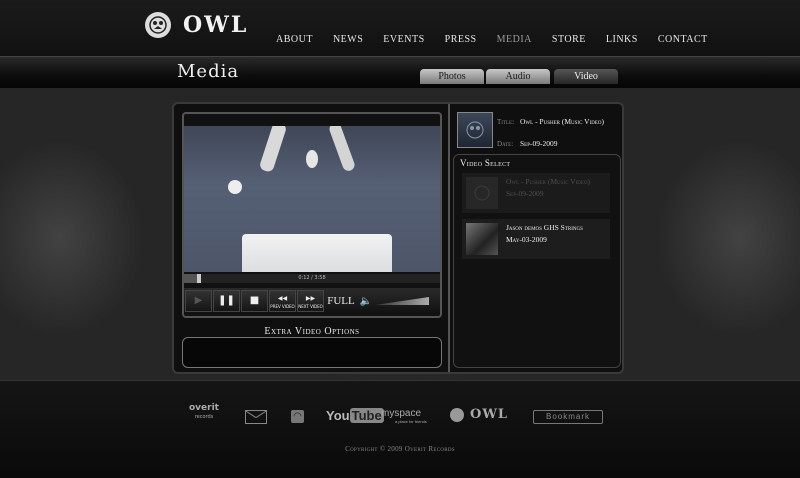  Describe the element at coordinates (452, 76) in the screenshot. I see `tab-photos: Photos` at that location.